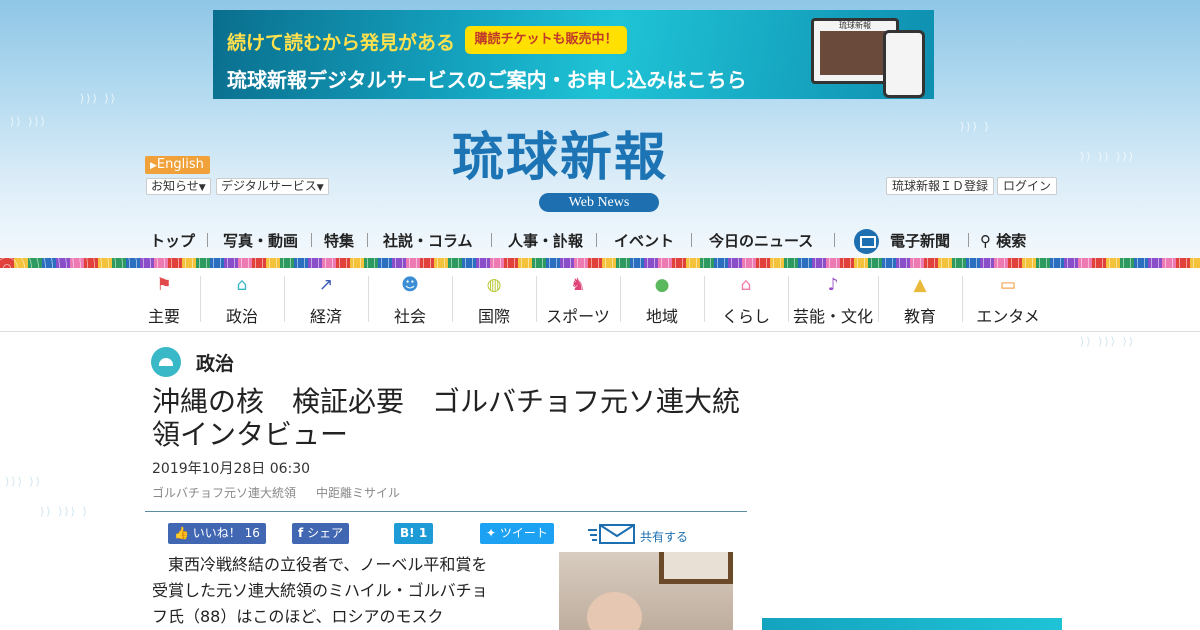 The height and width of the screenshot is (630, 1200). I want to click on english-link: ▶English, so click(177, 165).